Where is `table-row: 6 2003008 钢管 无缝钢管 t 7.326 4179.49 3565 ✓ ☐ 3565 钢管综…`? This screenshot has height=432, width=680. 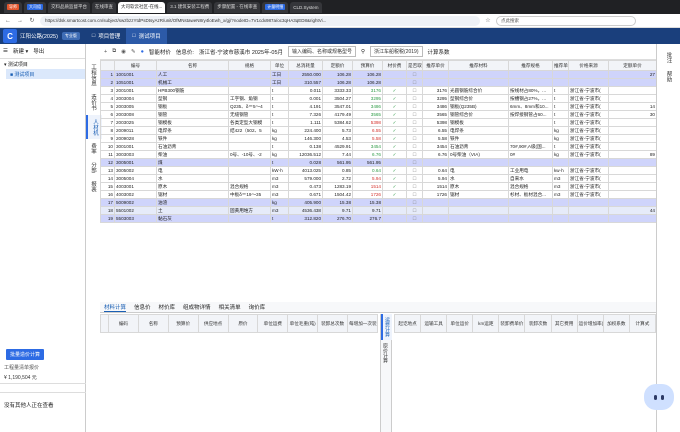 table-row: 6 2003008 钢管 无缝钢管 t 7.326 4179.49 3565 ✓ ☐ 3565 钢管综… is located at coordinates (378, 114).